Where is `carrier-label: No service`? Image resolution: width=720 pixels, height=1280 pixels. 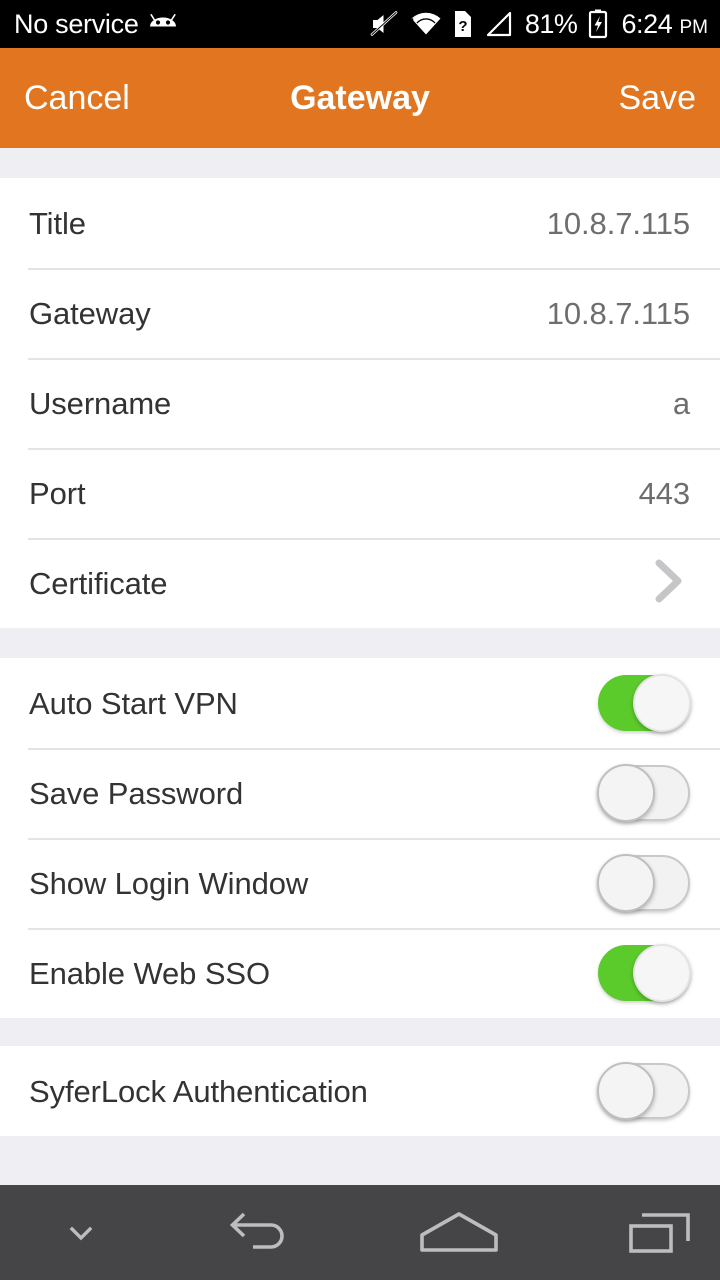
carrier-label: No service is located at coordinates (76, 23).